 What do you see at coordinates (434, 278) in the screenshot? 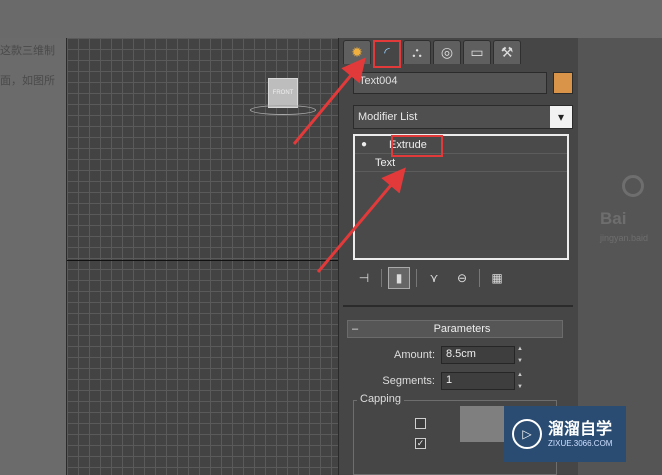
I see `make-unique-icon: ⋎` at bounding box center [434, 278].